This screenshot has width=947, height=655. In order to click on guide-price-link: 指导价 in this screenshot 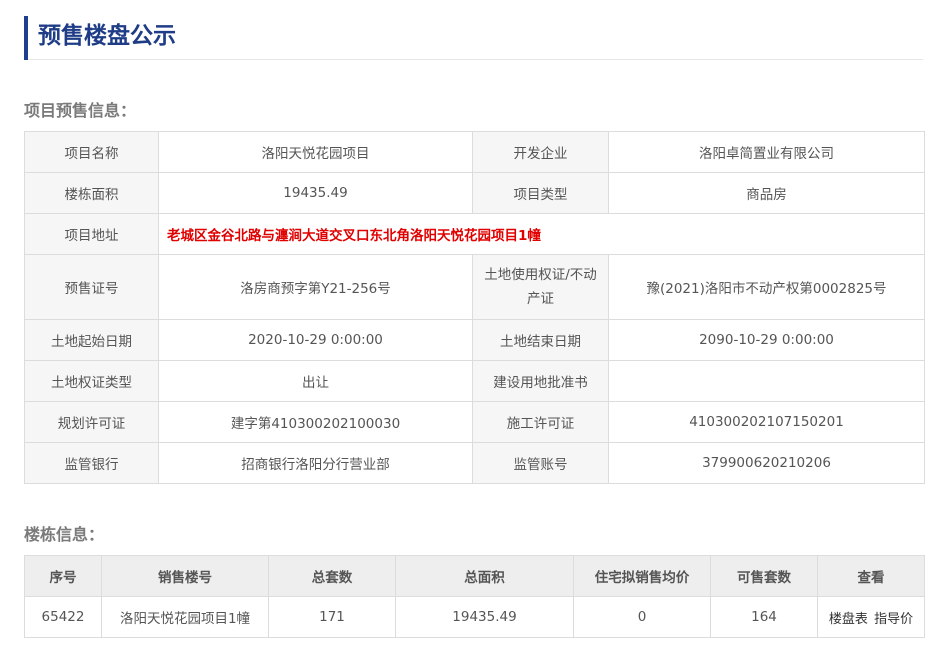, I will do `click(893, 619)`.